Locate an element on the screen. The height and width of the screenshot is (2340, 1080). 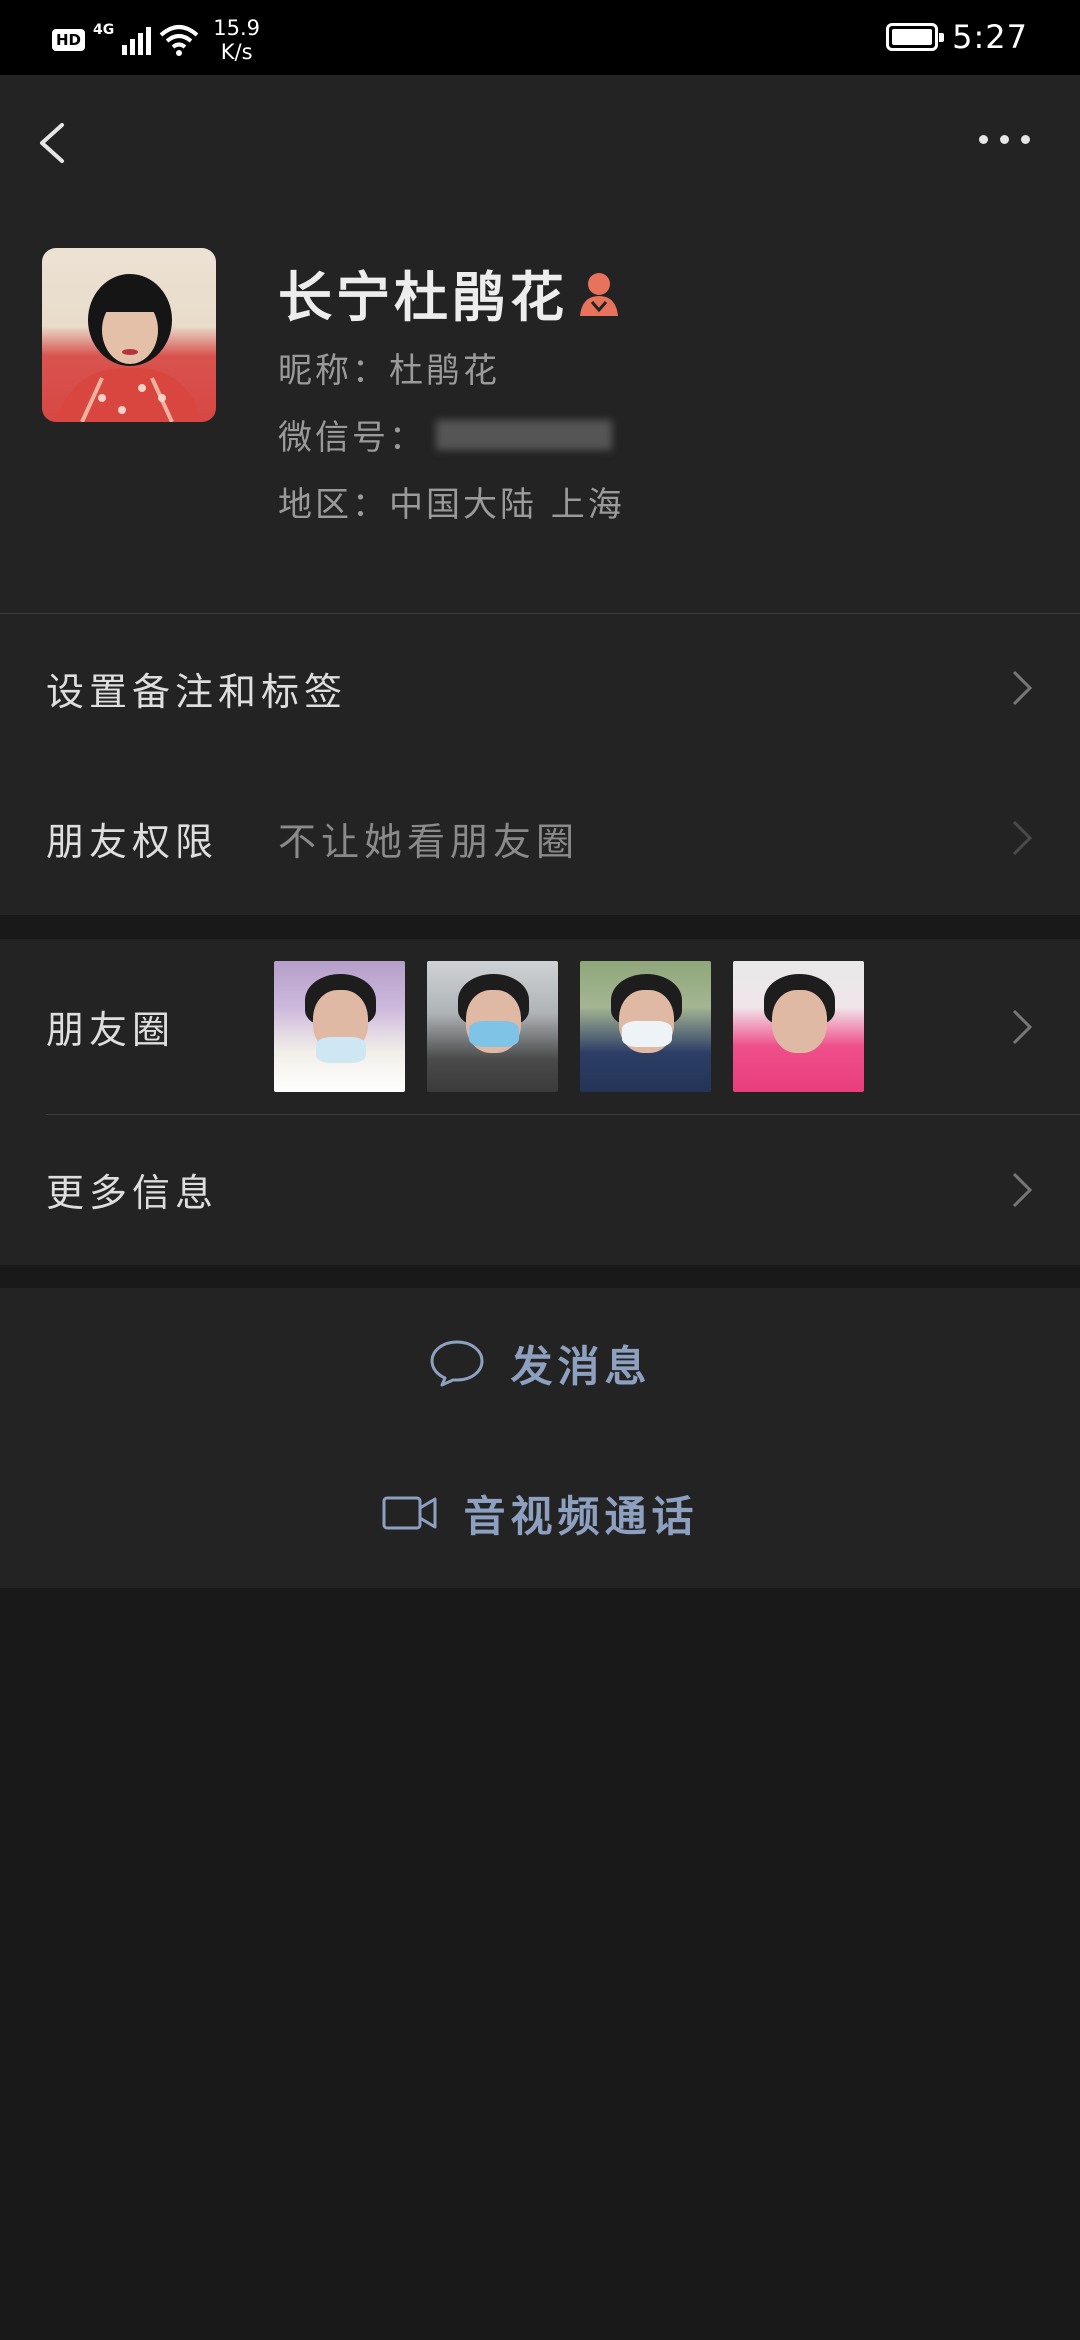
actions-group: 发消息 音视频通话 is located at coordinates (540, 1438).